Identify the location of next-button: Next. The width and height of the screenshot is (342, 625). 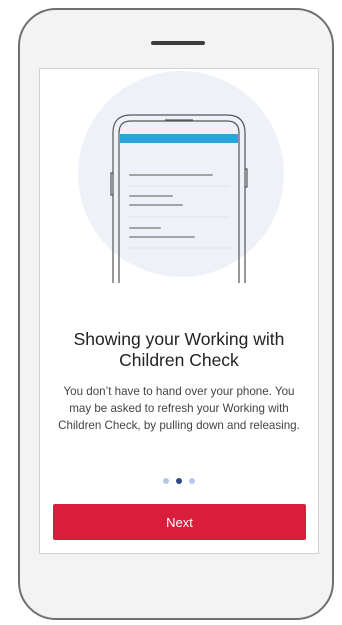
(179, 522).